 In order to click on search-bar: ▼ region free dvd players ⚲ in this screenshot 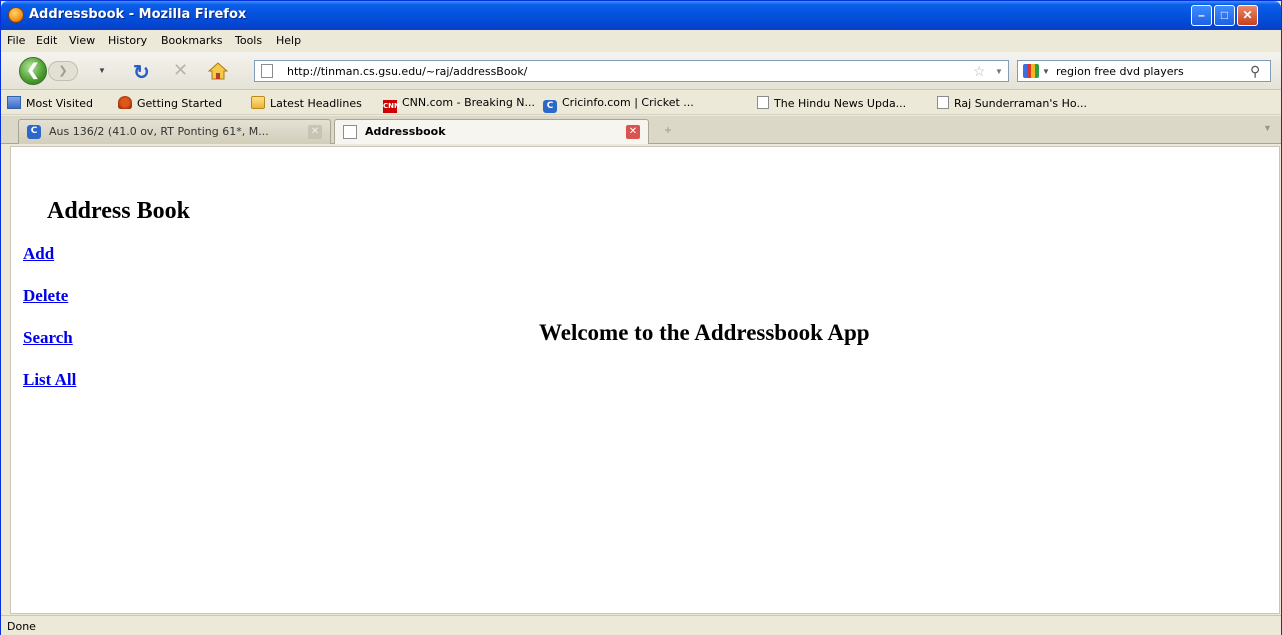, I will do `click(1144, 71)`.